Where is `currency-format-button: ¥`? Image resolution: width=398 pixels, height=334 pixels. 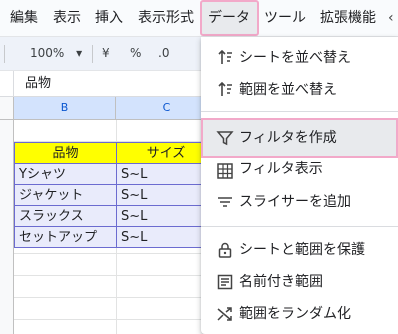
currency-format-button: ¥ is located at coordinates (106, 53).